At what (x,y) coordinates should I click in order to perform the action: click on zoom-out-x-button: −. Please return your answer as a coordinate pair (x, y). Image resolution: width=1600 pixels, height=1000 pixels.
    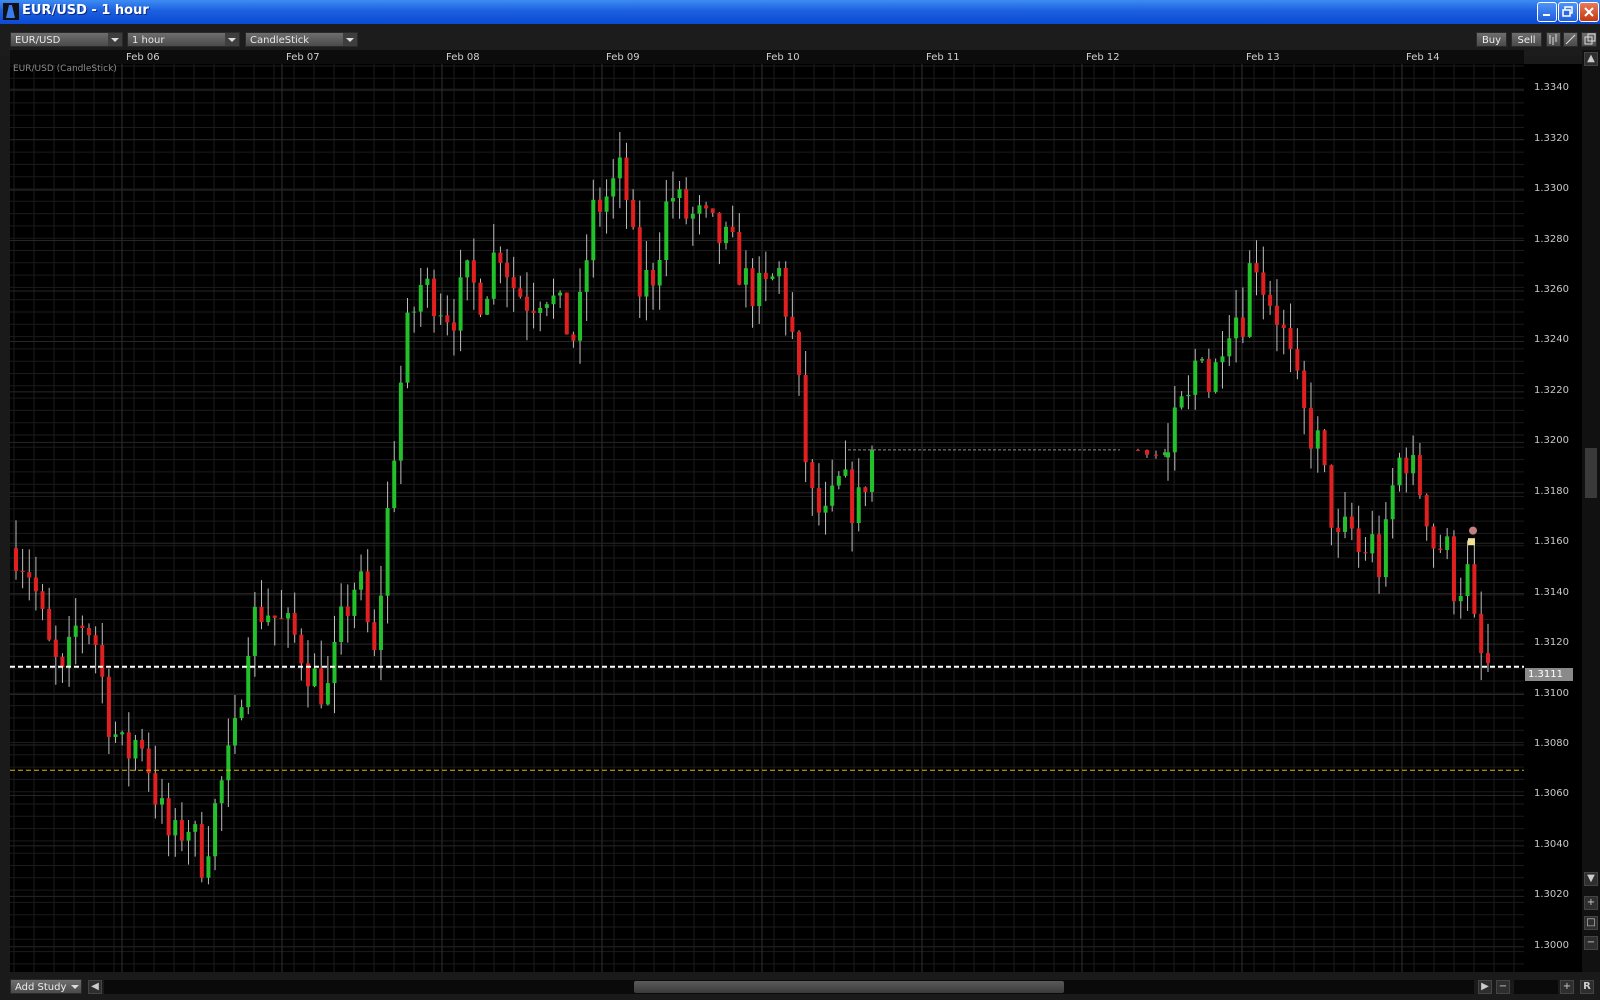
    Looking at the image, I should click on (1503, 987).